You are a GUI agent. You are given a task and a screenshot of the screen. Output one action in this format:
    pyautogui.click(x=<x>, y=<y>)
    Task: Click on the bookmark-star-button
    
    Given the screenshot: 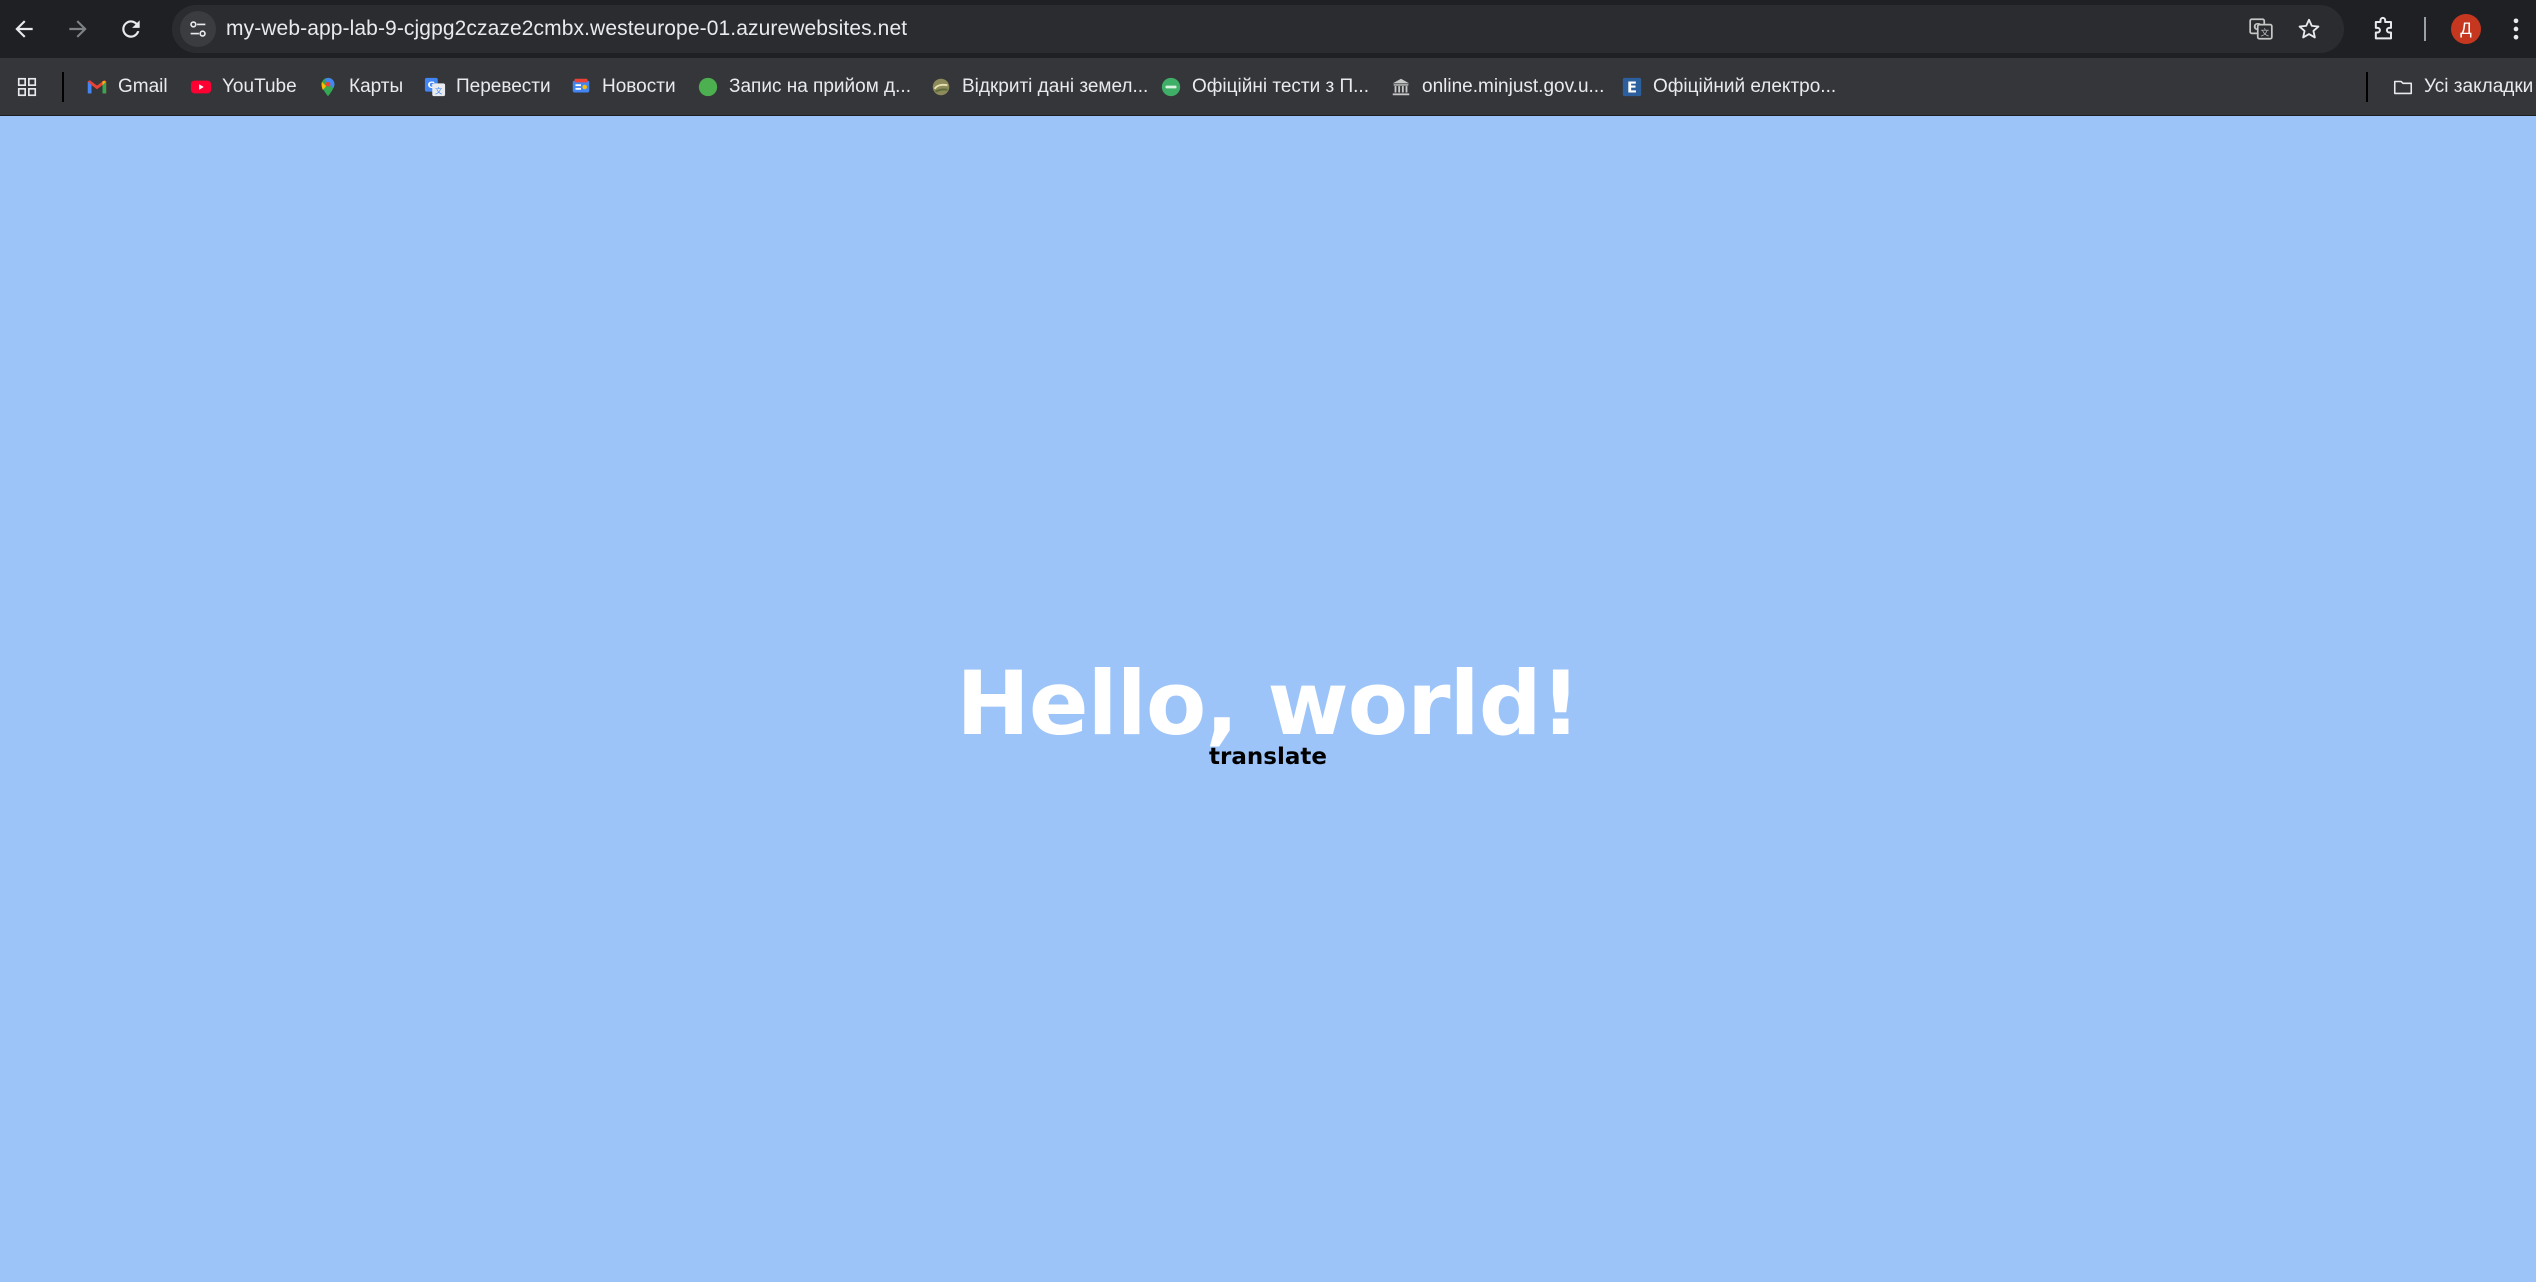 What is the action you would take?
    pyautogui.click(x=2309, y=29)
    